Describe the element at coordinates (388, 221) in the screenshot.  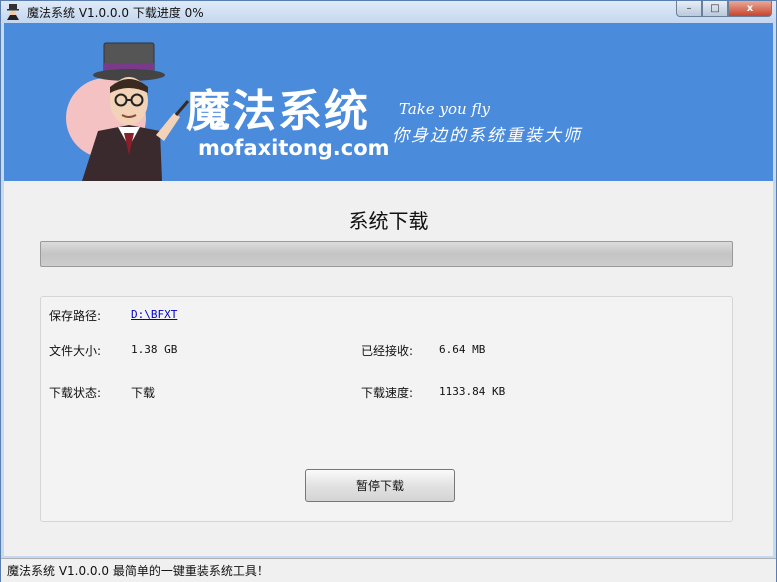
I see `download-title: 系统下载` at that location.